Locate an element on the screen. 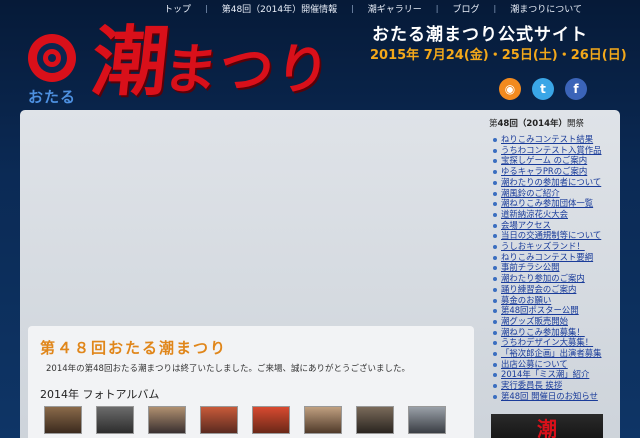 The height and width of the screenshot is (438, 640). sidebar-banner: 潮 is located at coordinates (547, 426).